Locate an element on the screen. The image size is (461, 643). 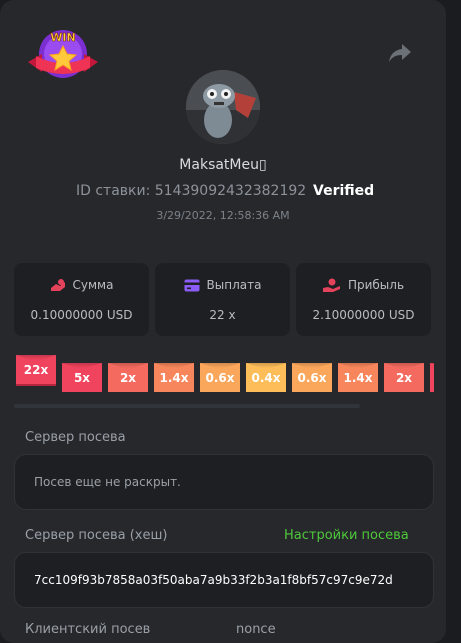
nonce-label: nonce is located at coordinates (256, 629).